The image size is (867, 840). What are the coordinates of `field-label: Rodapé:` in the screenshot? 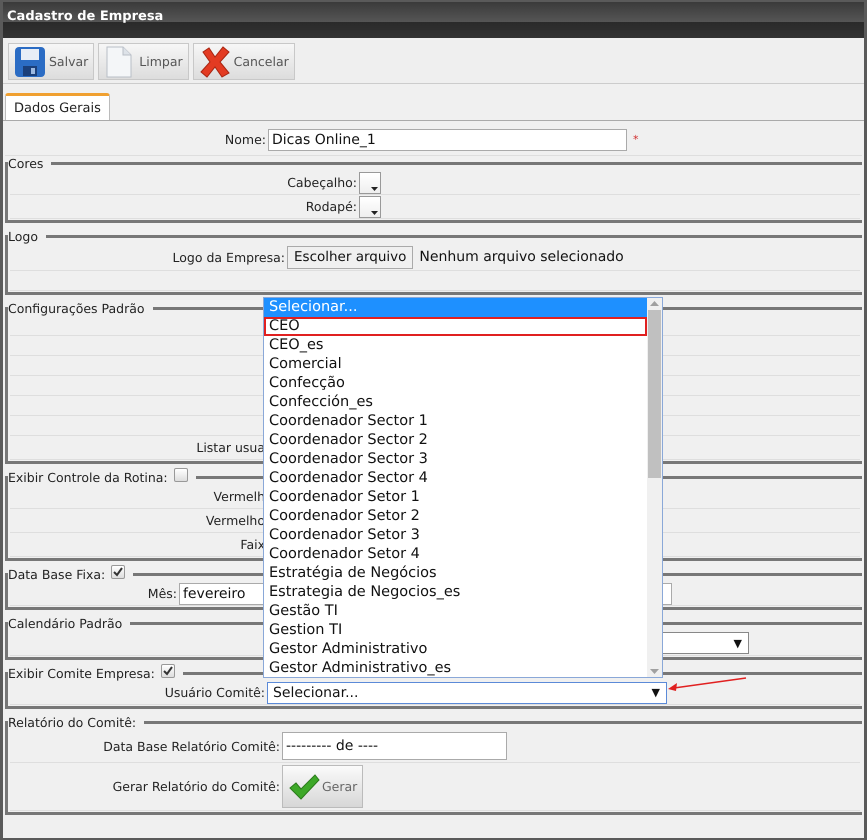 It's located at (331, 206).